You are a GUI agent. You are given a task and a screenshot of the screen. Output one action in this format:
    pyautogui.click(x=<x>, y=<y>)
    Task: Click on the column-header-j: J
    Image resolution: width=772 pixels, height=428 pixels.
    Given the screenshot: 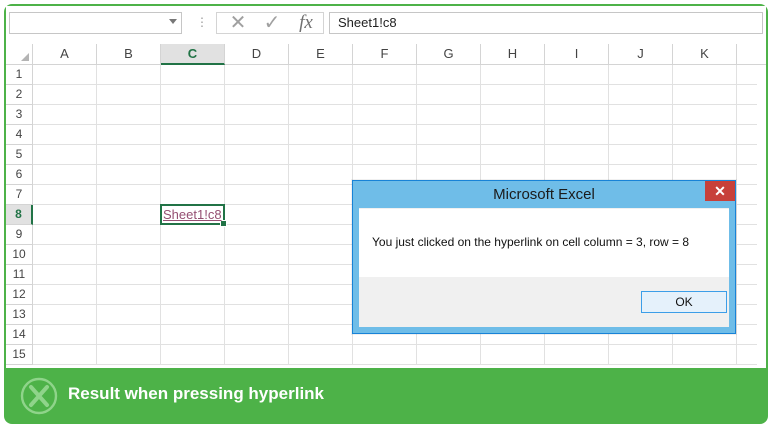 What is the action you would take?
    pyautogui.click(x=641, y=54)
    